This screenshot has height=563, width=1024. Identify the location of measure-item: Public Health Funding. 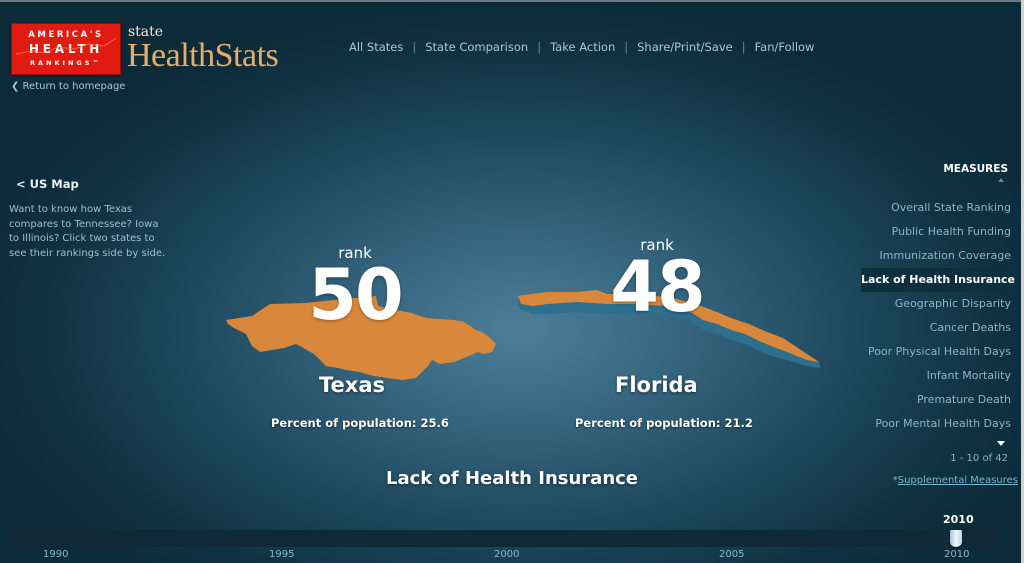
(931, 232).